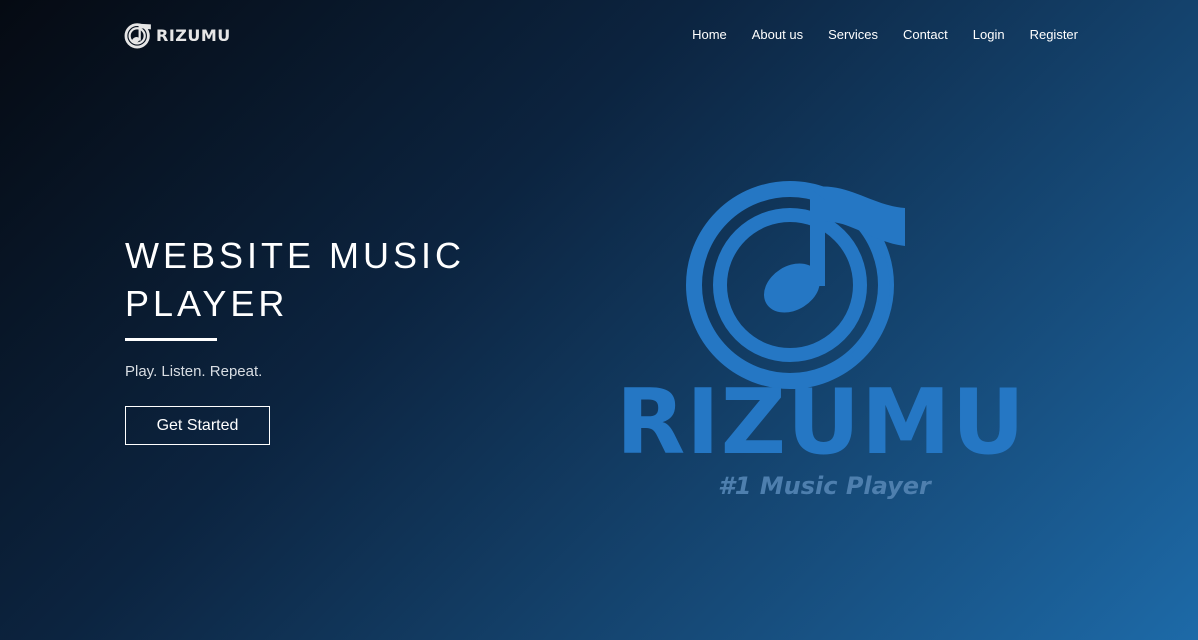 This screenshot has width=1198, height=640. Describe the element at coordinates (824, 486) in the screenshot. I see `logo-slogan: #1 Music Player` at that location.